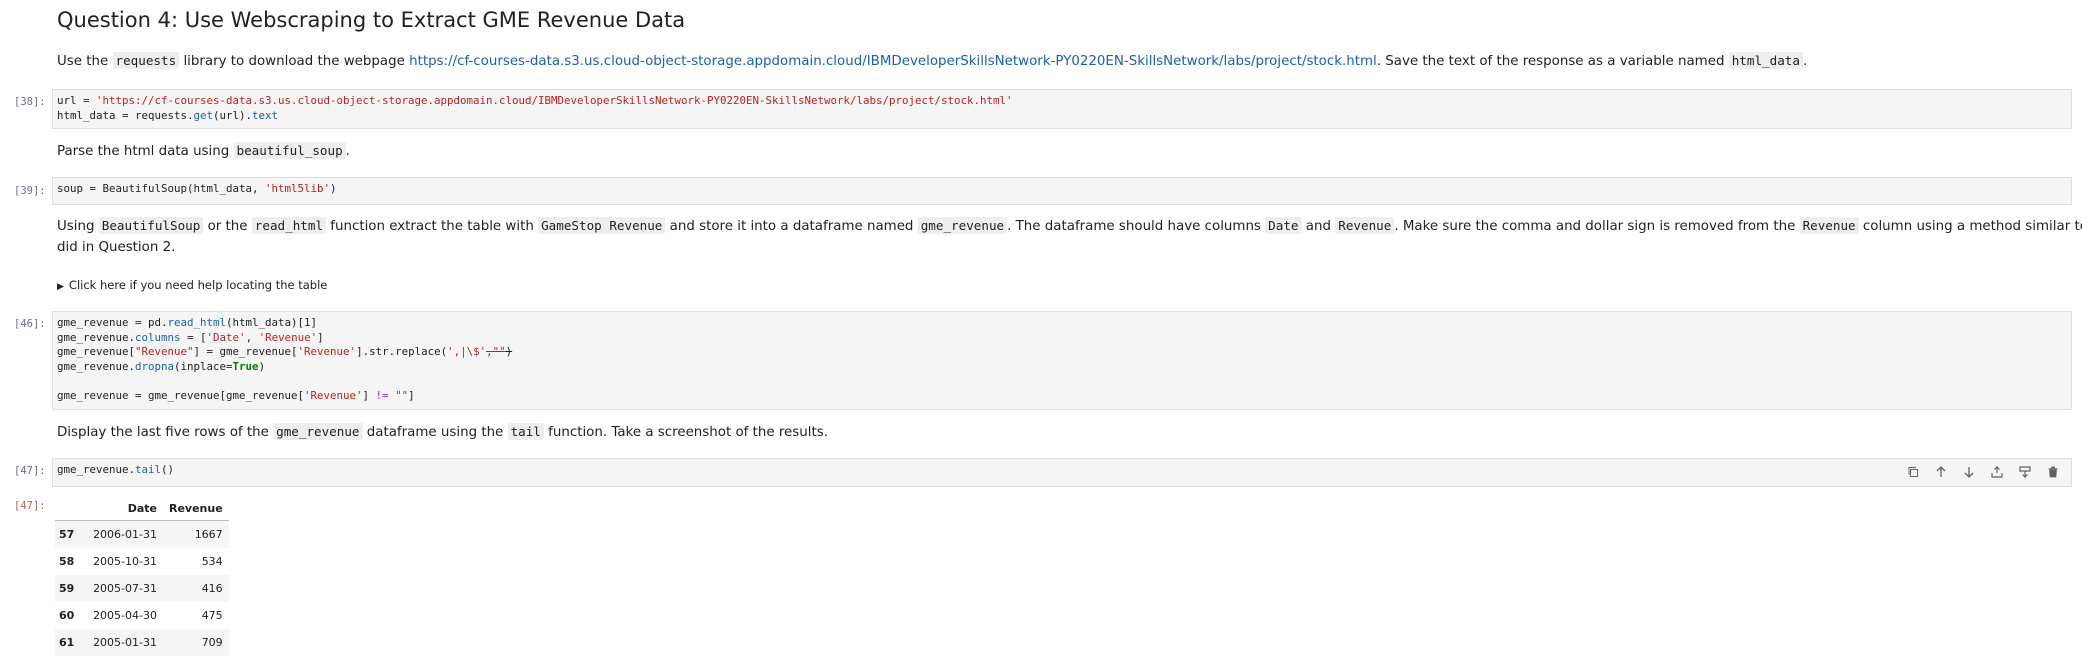  What do you see at coordinates (67, 588) in the screenshot?
I see `row-index: 59` at bounding box center [67, 588].